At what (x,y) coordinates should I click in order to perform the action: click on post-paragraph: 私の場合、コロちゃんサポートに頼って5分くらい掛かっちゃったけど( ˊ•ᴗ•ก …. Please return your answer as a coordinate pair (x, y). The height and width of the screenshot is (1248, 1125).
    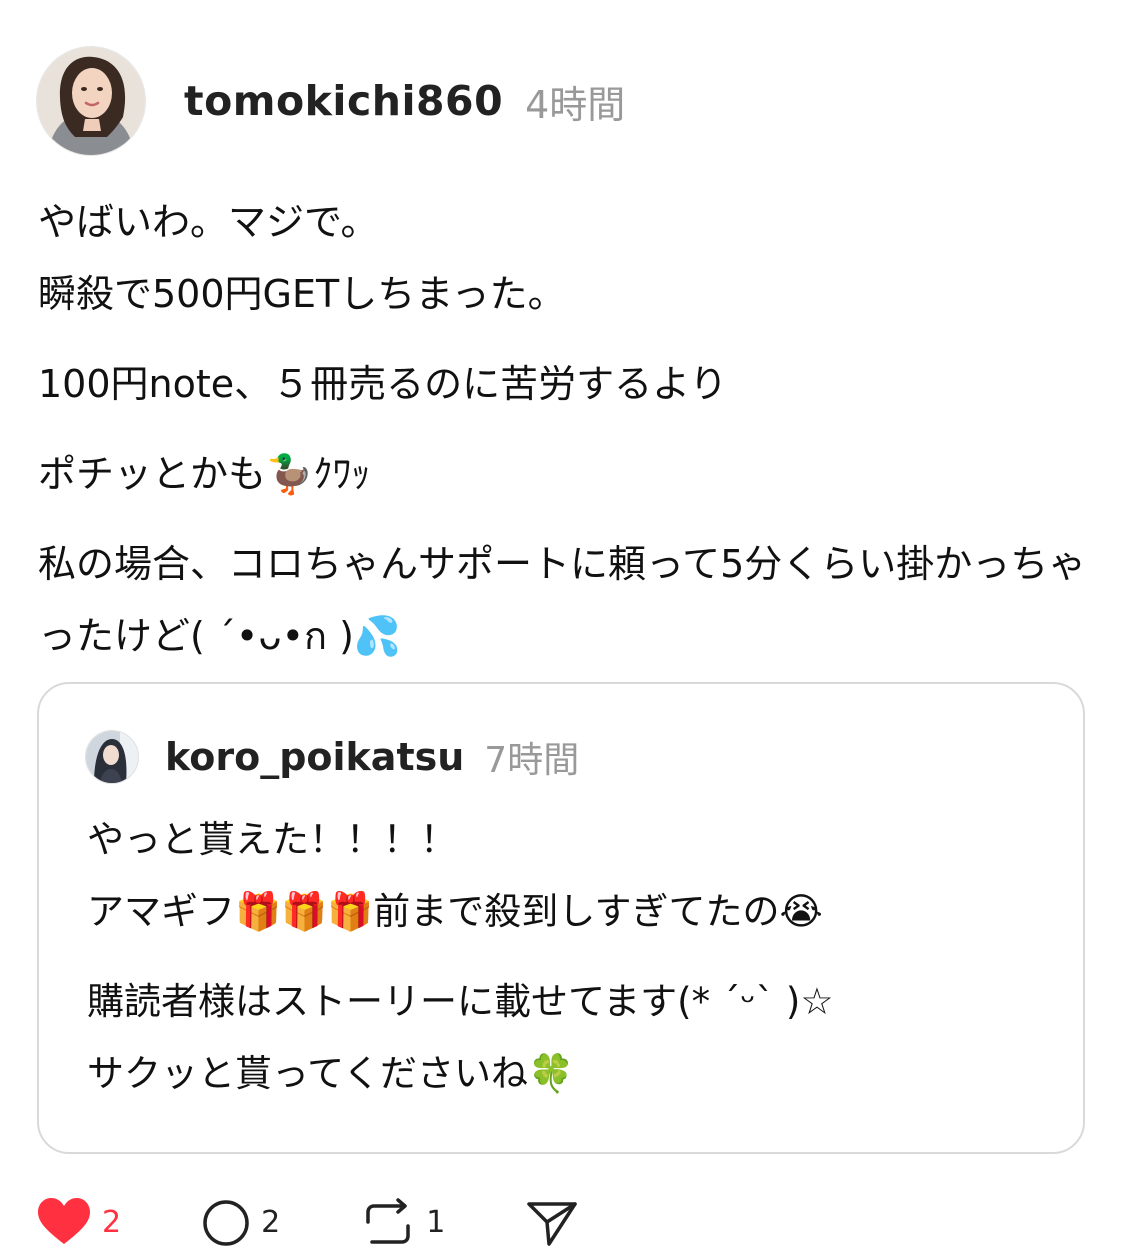
    Looking at the image, I should click on (562, 600).